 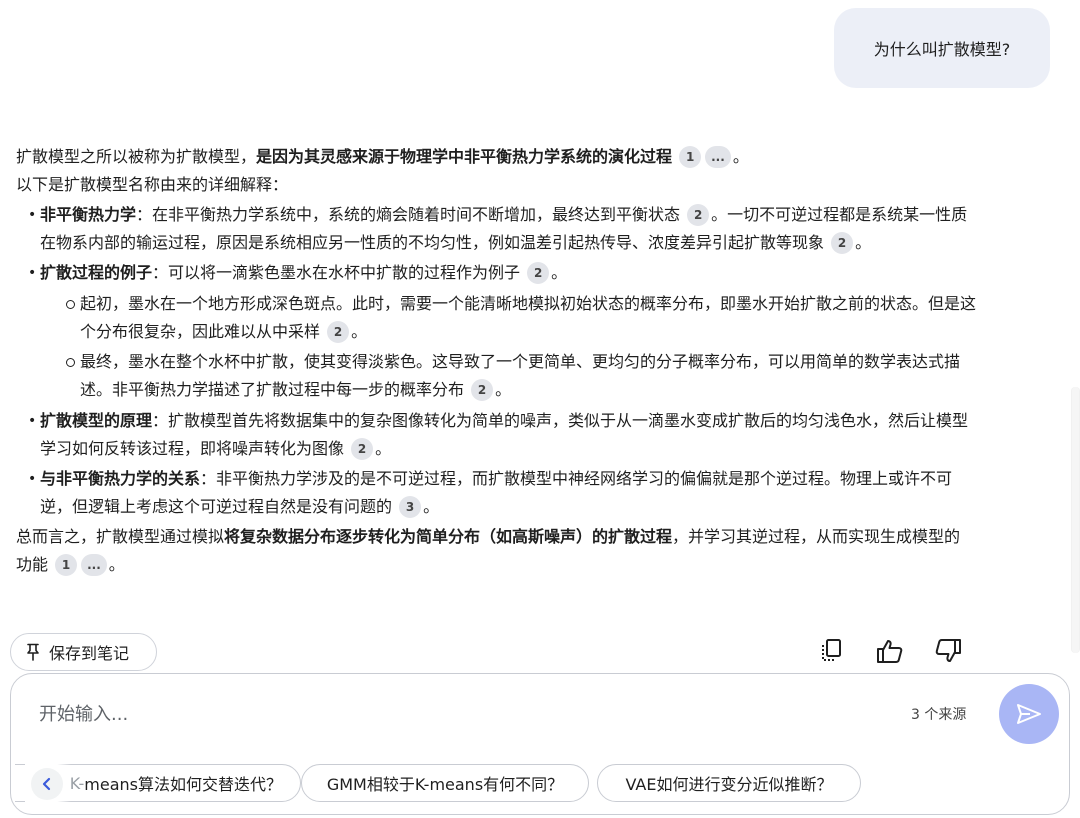 I want to click on suggestions-prev-button, so click(x=48, y=784).